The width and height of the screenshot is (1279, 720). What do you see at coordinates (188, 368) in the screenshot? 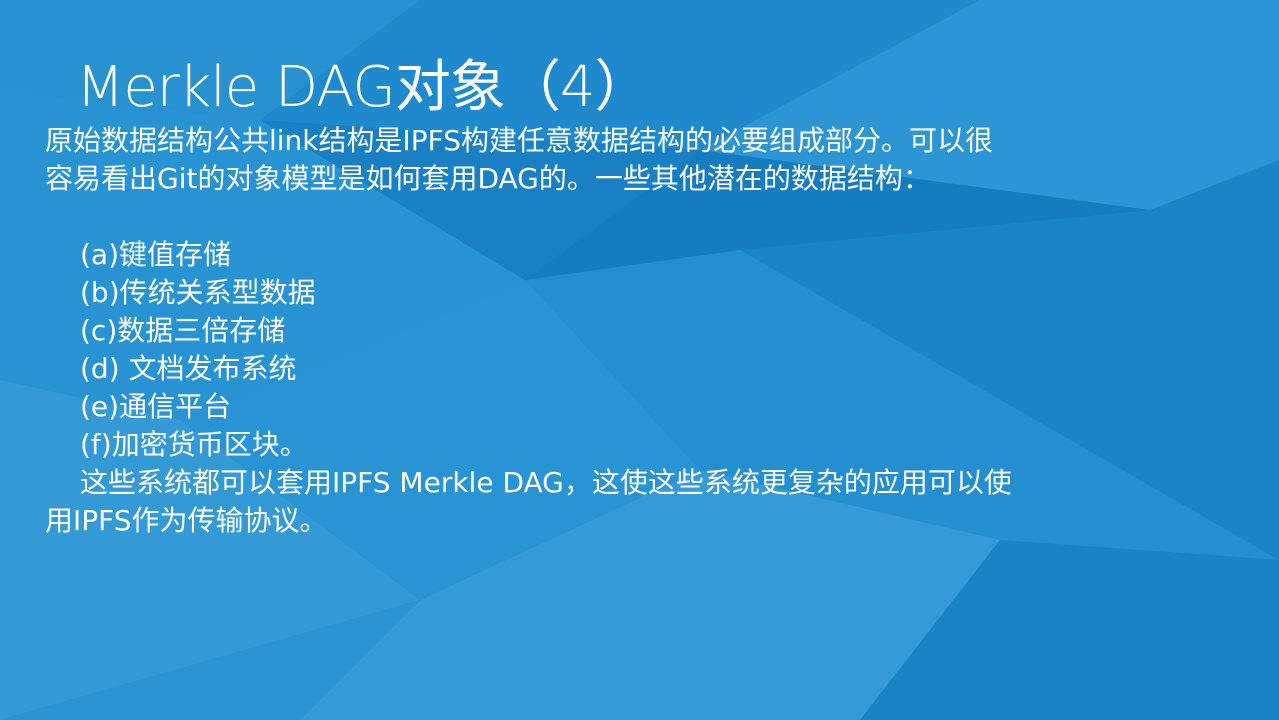
I see `list-item-d: (d) 文档发布系统` at bounding box center [188, 368].